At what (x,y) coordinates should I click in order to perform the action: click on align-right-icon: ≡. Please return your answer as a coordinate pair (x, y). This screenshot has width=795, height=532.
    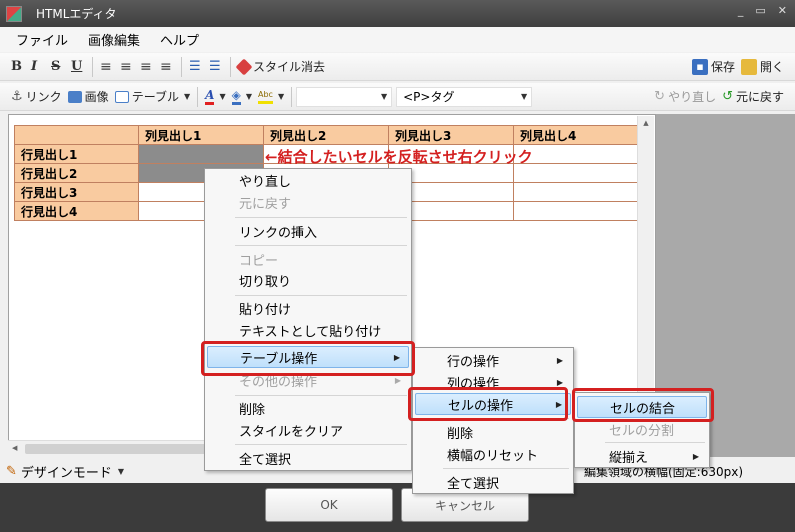
    Looking at the image, I should click on (147, 67).